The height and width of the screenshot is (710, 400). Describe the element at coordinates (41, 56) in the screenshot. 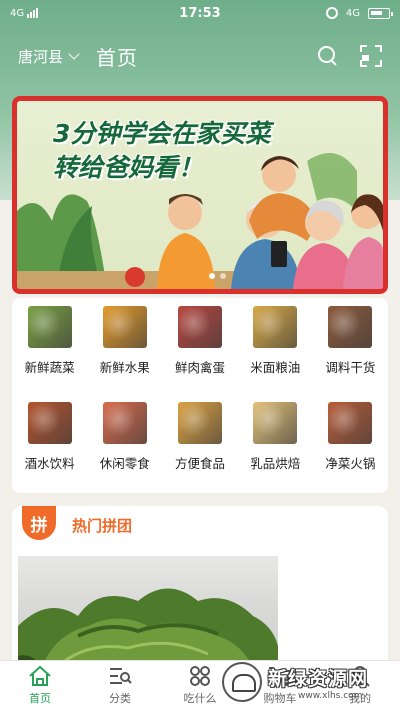

I see `location-label: 唐河县` at that location.